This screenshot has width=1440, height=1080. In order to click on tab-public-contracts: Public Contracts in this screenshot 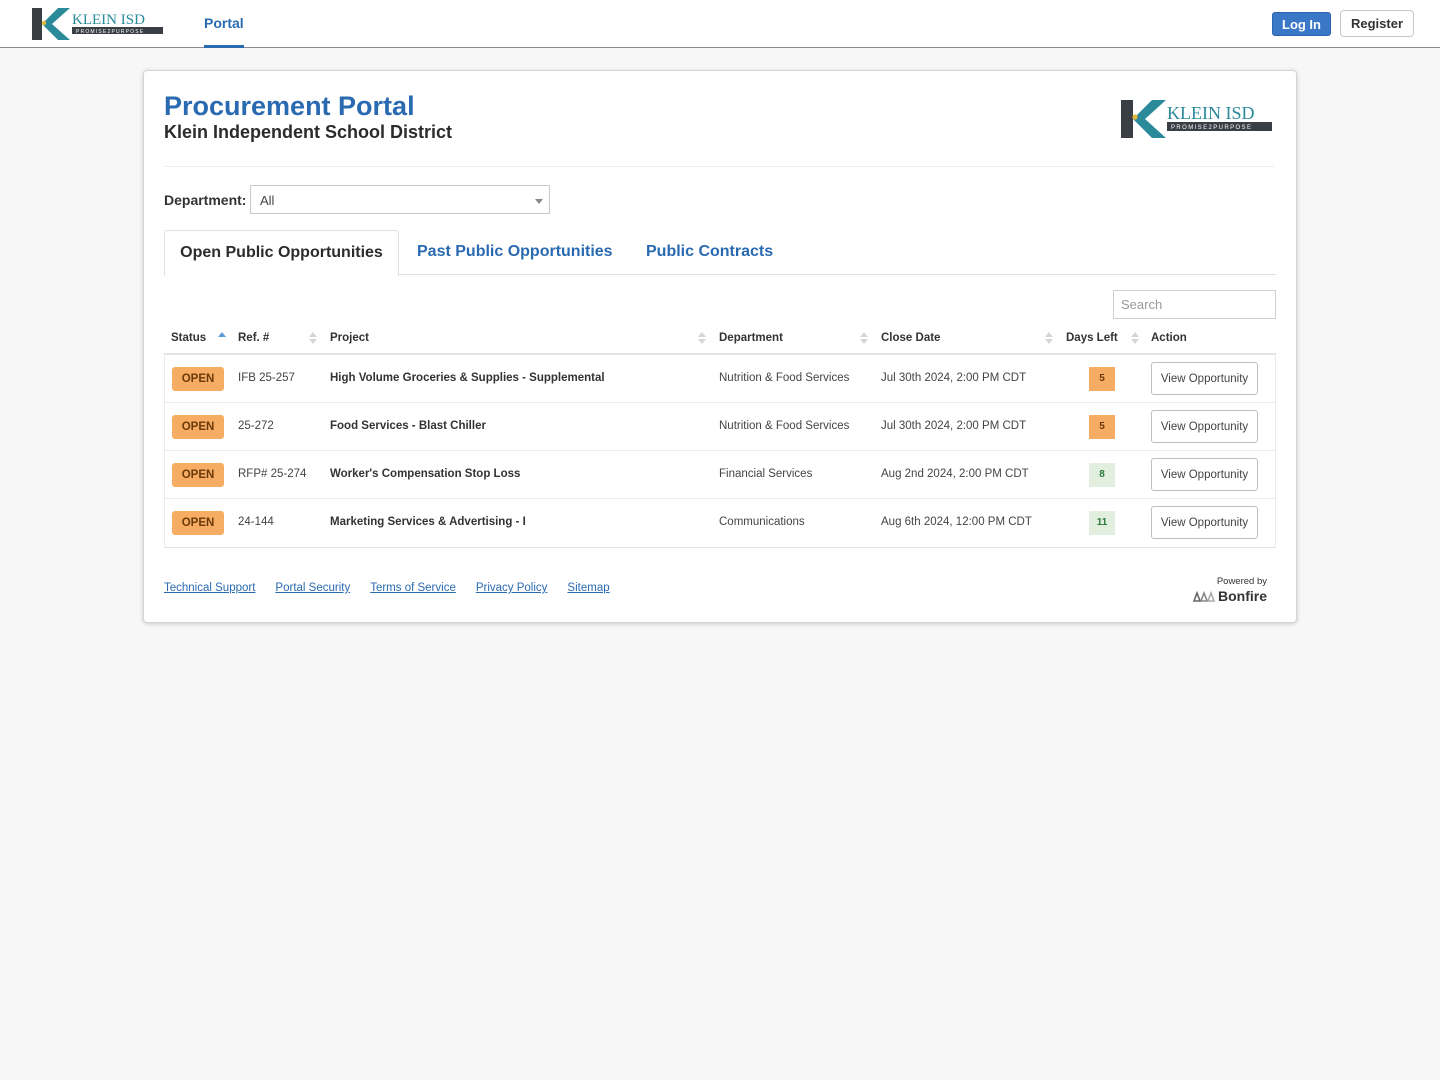, I will do `click(709, 252)`.